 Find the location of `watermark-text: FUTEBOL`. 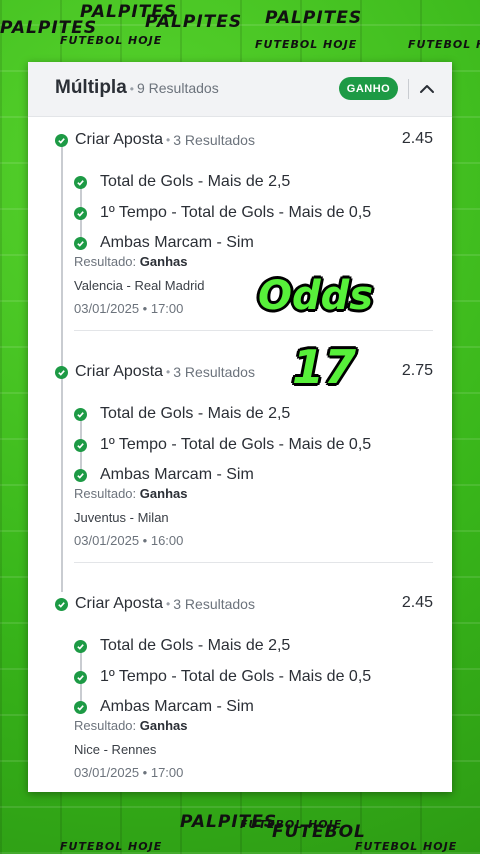

watermark-text: FUTEBOL is located at coordinates (319, 832).